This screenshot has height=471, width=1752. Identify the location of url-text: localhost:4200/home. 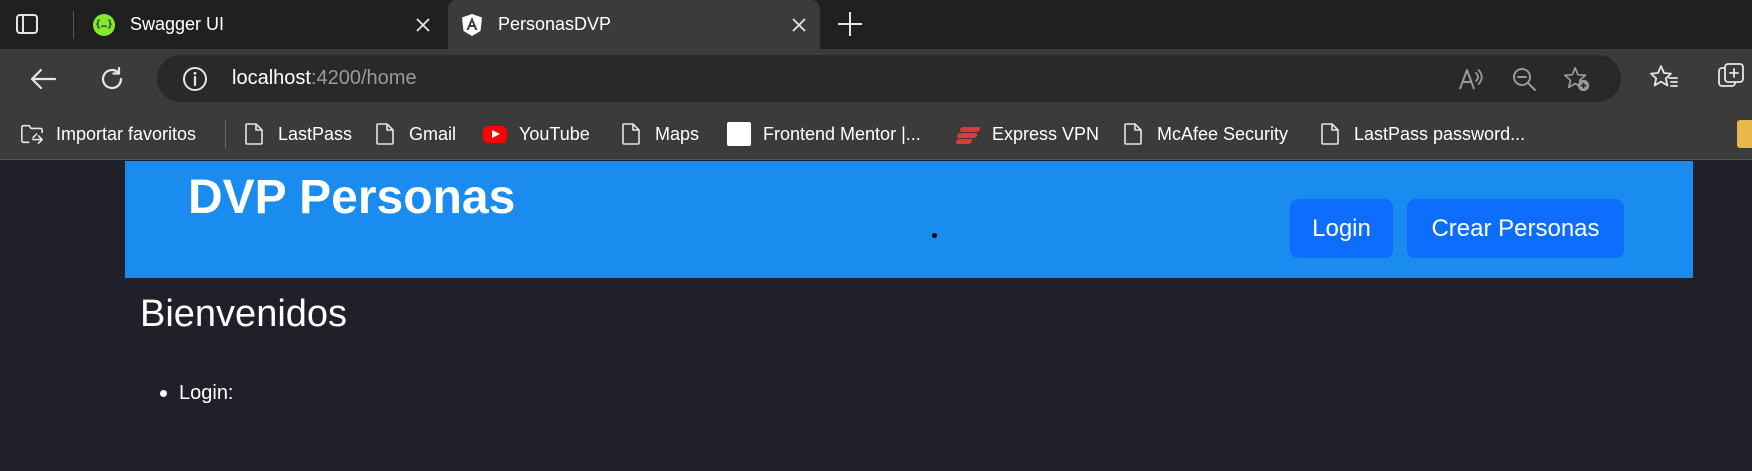
(324, 78).